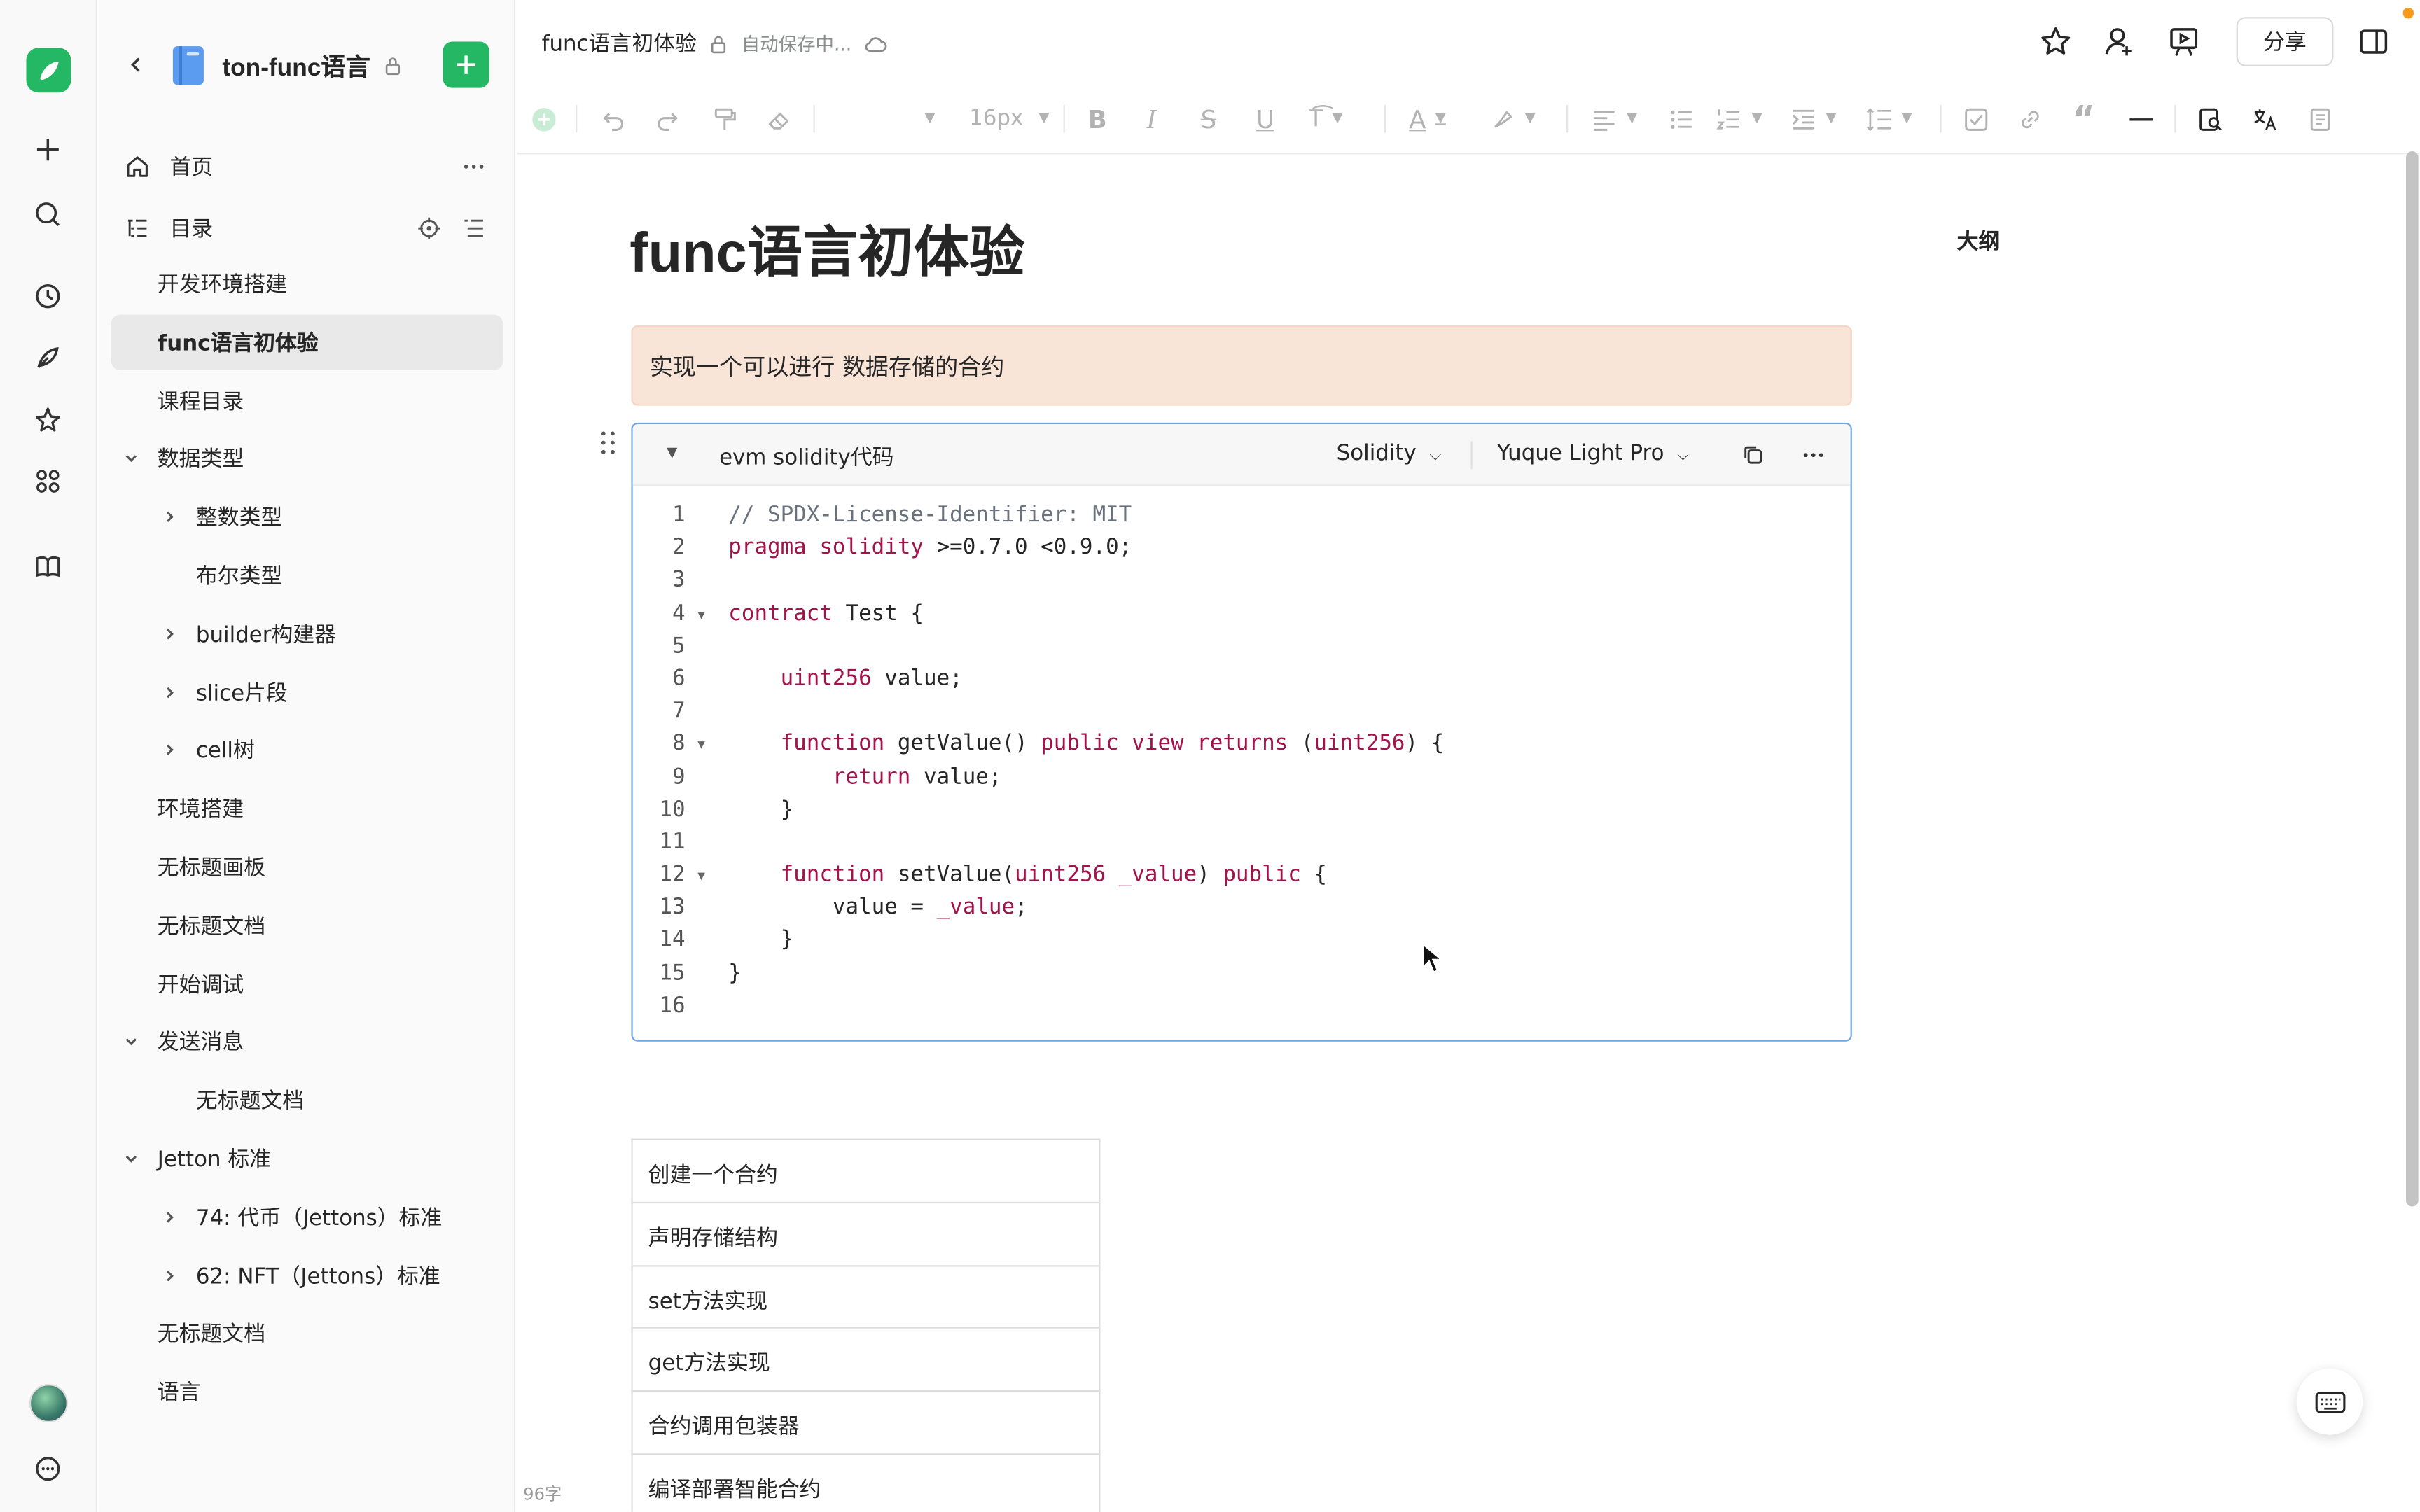 The height and width of the screenshot is (1512, 2420). Describe the element at coordinates (2030, 118) in the screenshot. I see `link-icon` at that location.